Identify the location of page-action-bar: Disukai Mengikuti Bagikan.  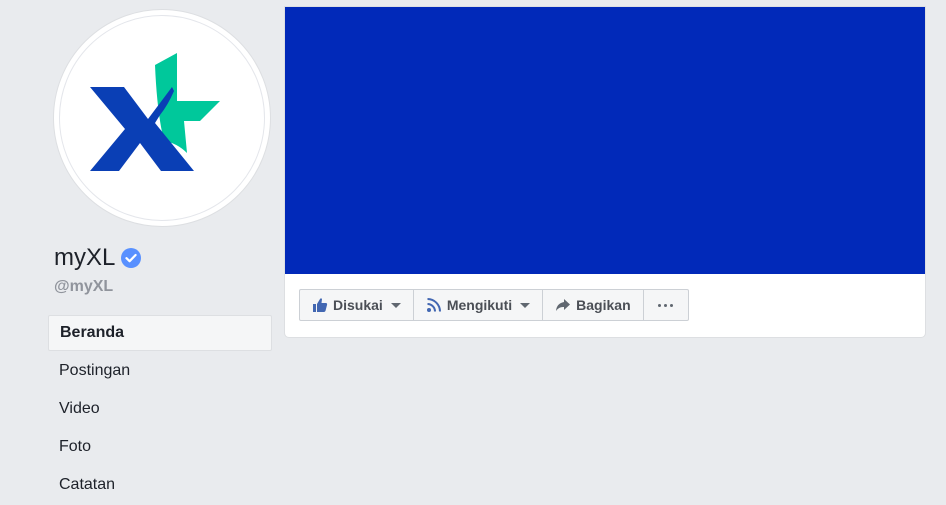
(494, 305).